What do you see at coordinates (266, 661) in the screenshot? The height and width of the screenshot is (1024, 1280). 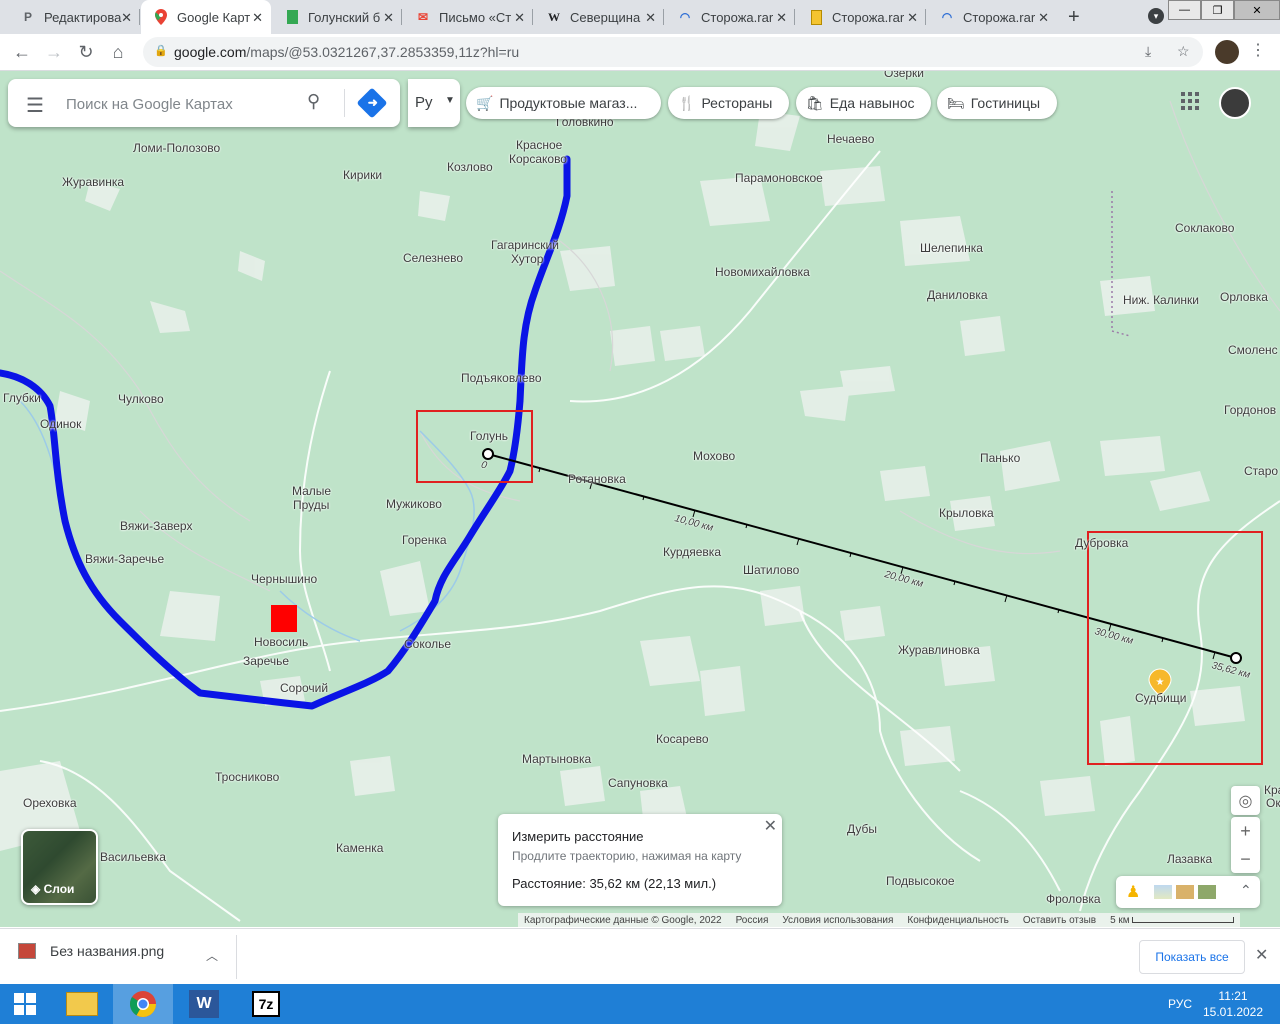 I see `place-label: Заречье` at bounding box center [266, 661].